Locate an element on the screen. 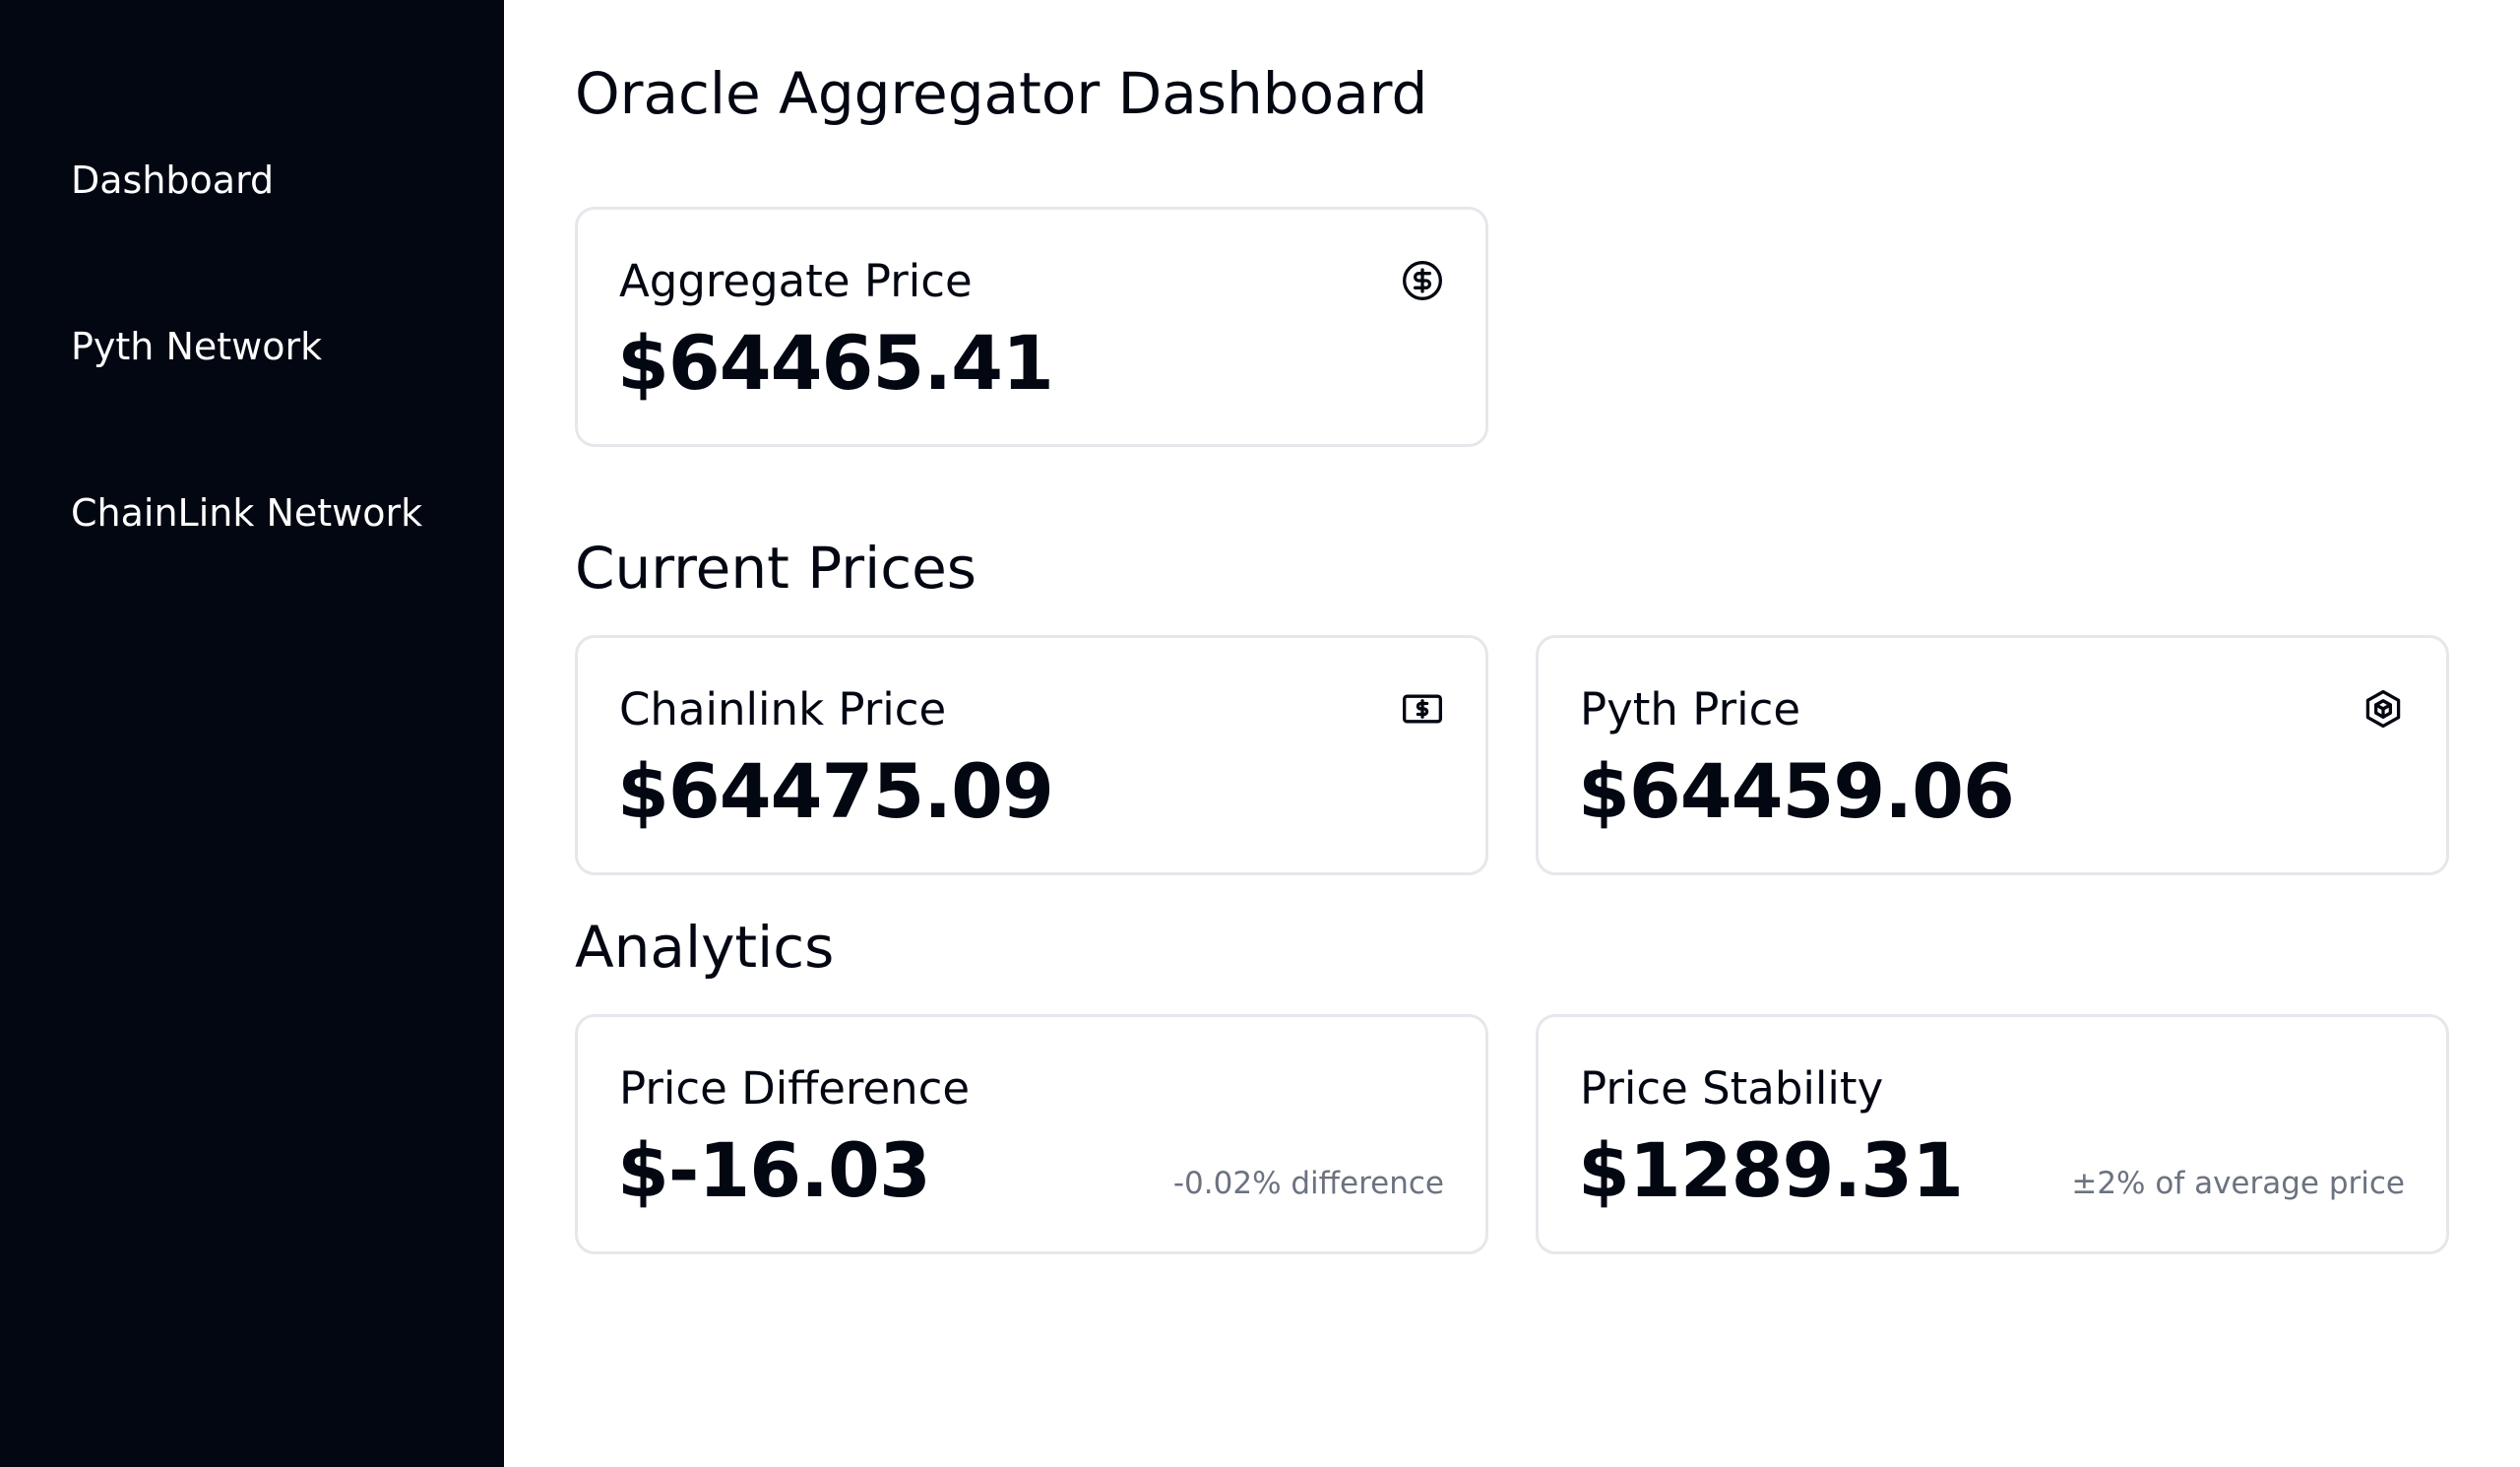  chainlink-price-value: $64475.09 is located at coordinates (835, 791).